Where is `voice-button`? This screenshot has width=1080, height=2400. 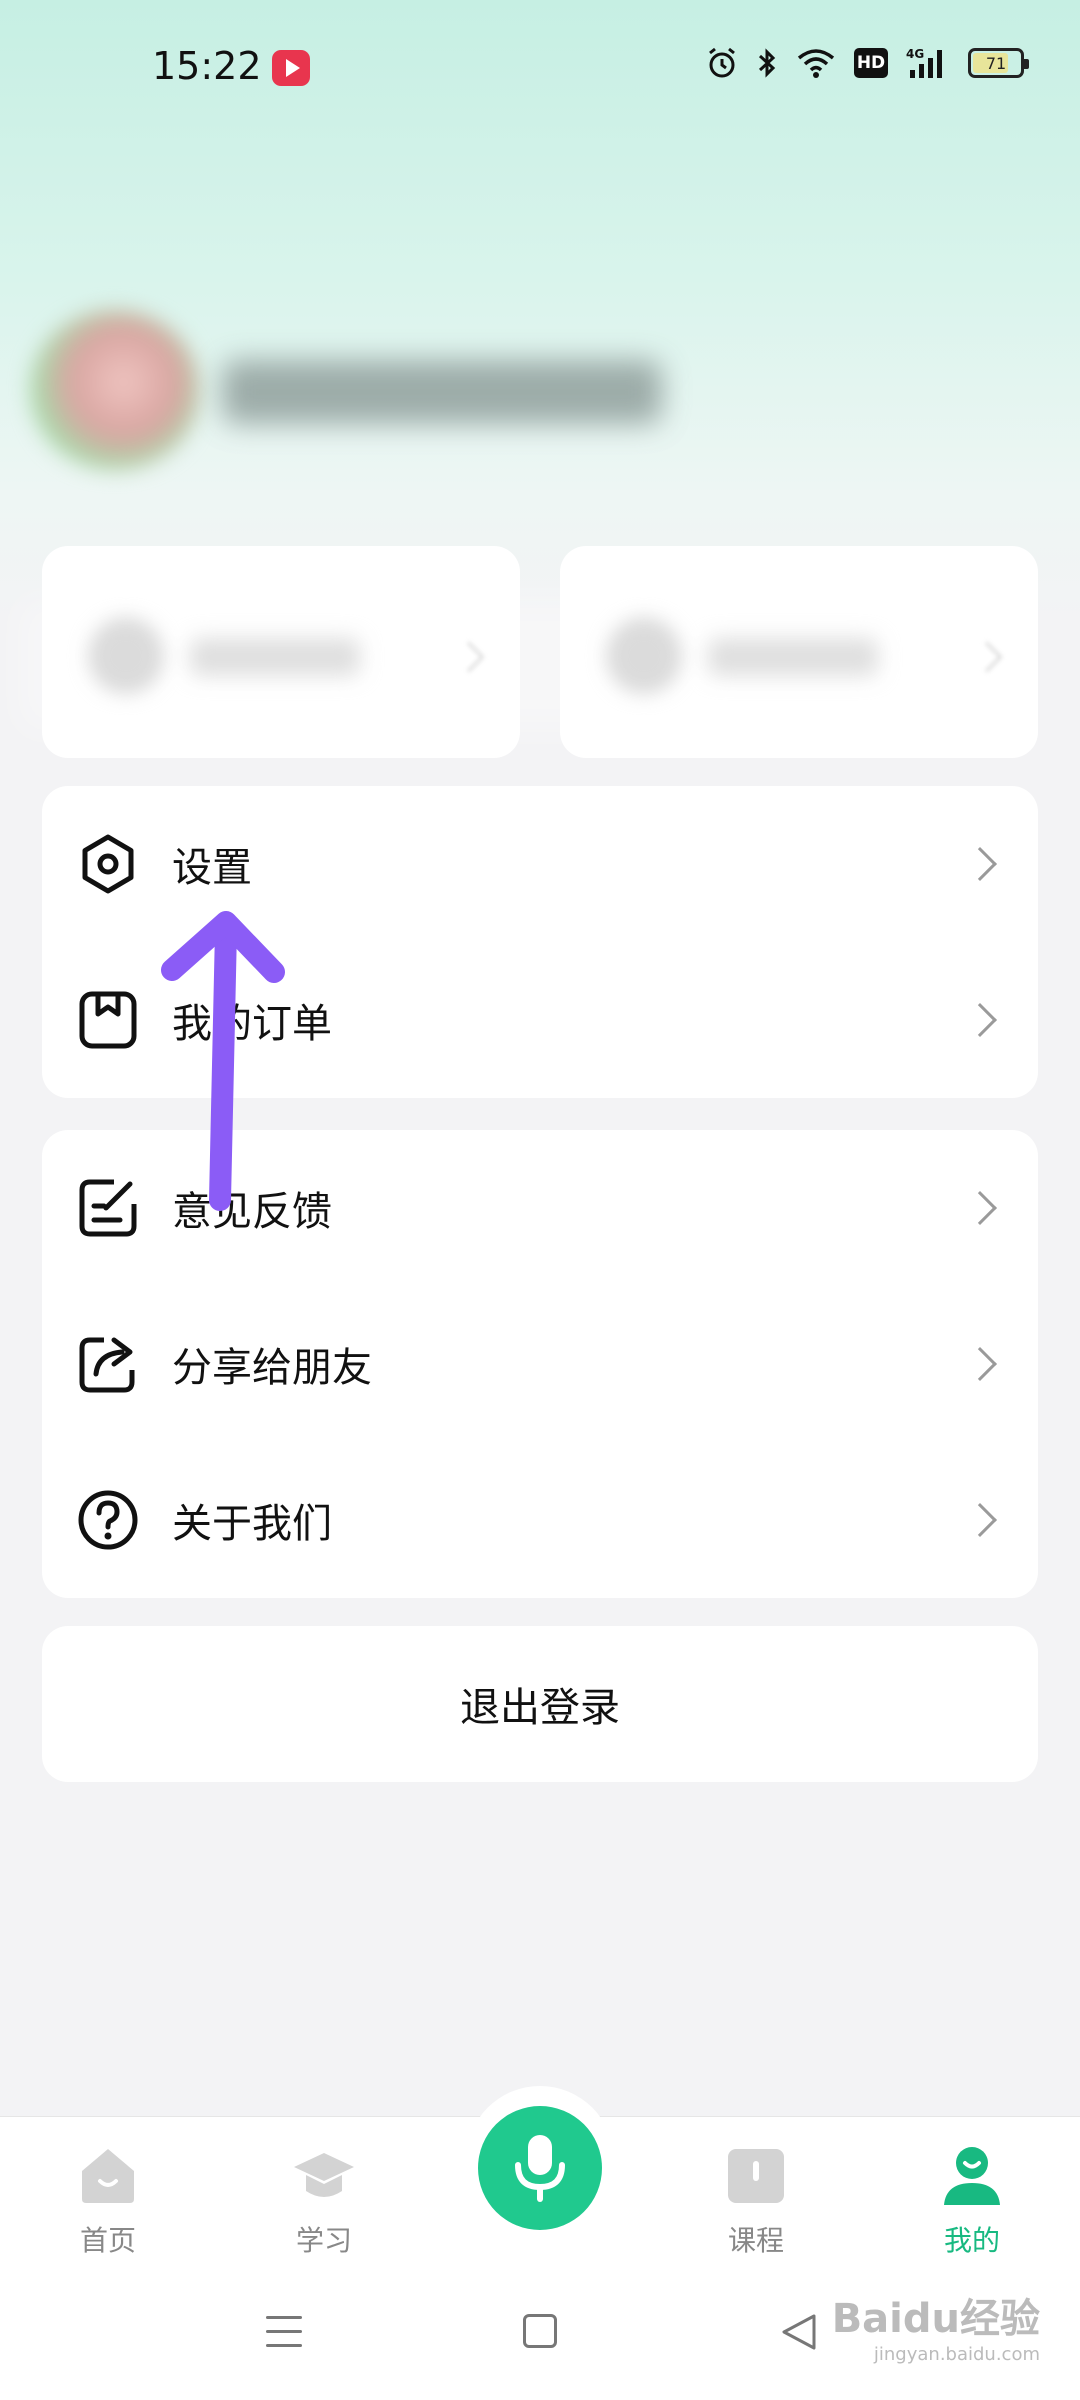
voice-button is located at coordinates (540, 2168).